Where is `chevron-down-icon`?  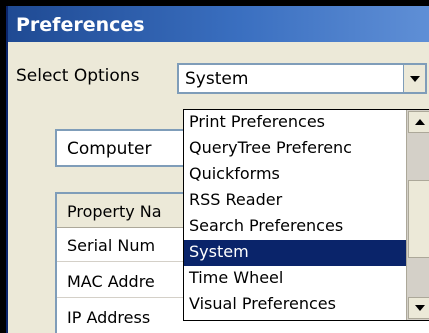
chevron-down-icon is located at coordinates (414, 78).